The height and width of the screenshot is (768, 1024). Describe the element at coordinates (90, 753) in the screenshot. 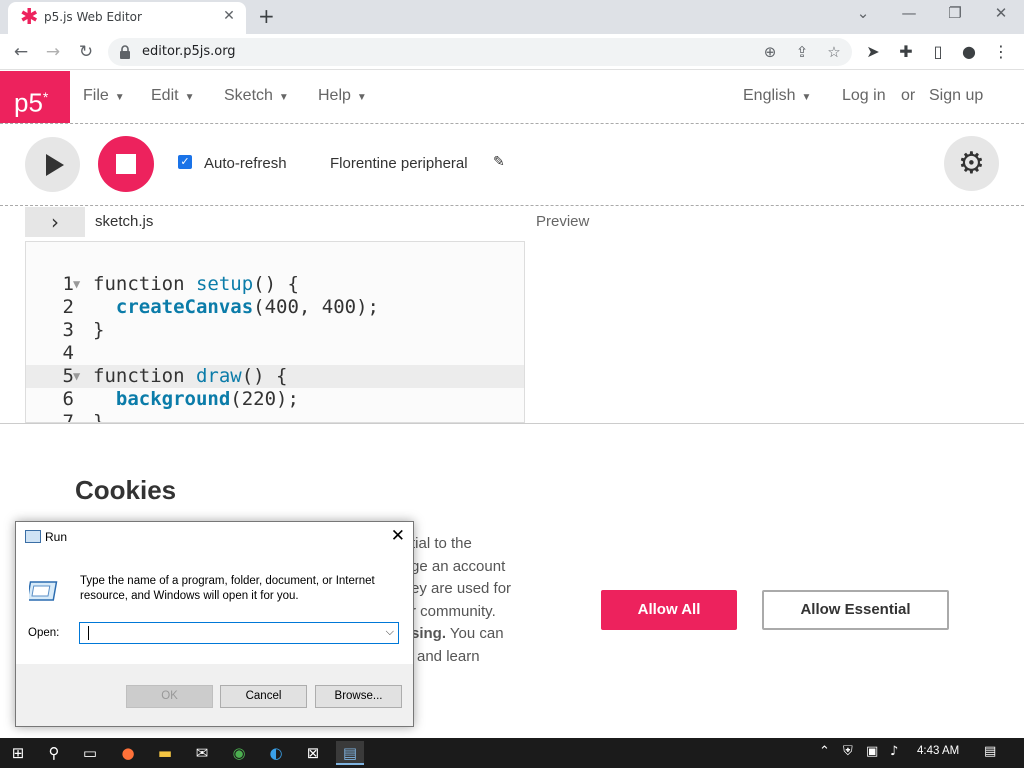

I see `task-view-icon: ▭` at that location.